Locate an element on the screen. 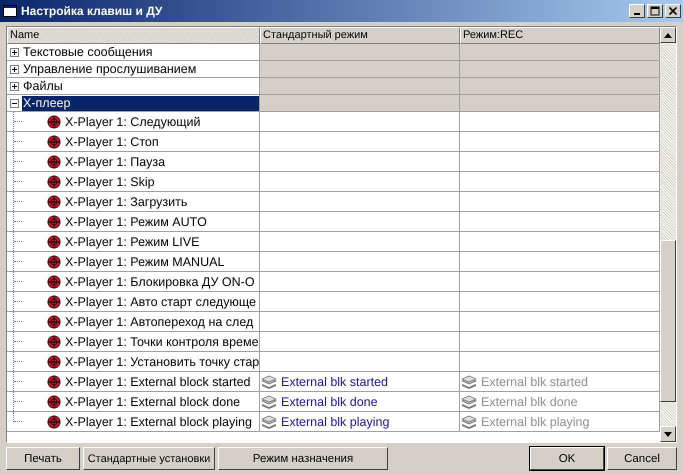 The height and width of the screenshot is (474, 683). scroll-up-icon is located at coordinates (668, 35).